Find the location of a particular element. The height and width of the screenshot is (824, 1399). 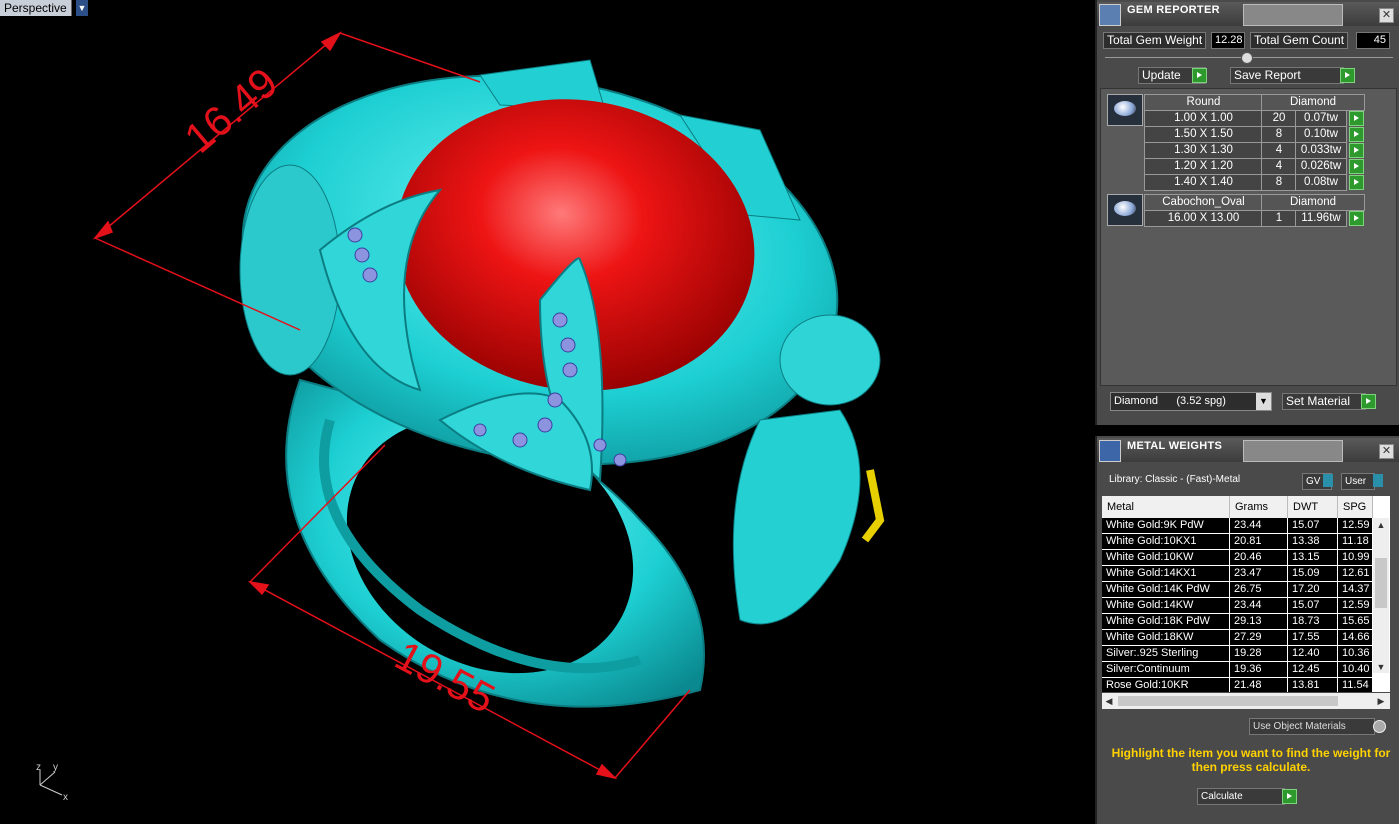

gem-size: 1.50 X 1.50 is located at coordinates (1203, 134).